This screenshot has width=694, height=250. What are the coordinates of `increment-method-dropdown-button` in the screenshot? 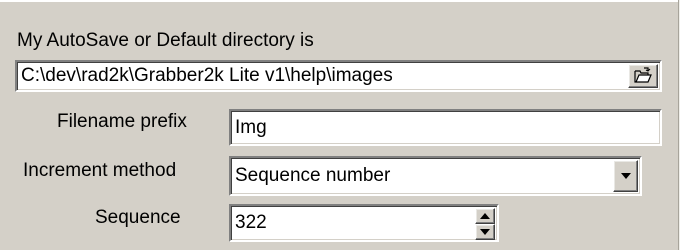 It's located at (625, 176).